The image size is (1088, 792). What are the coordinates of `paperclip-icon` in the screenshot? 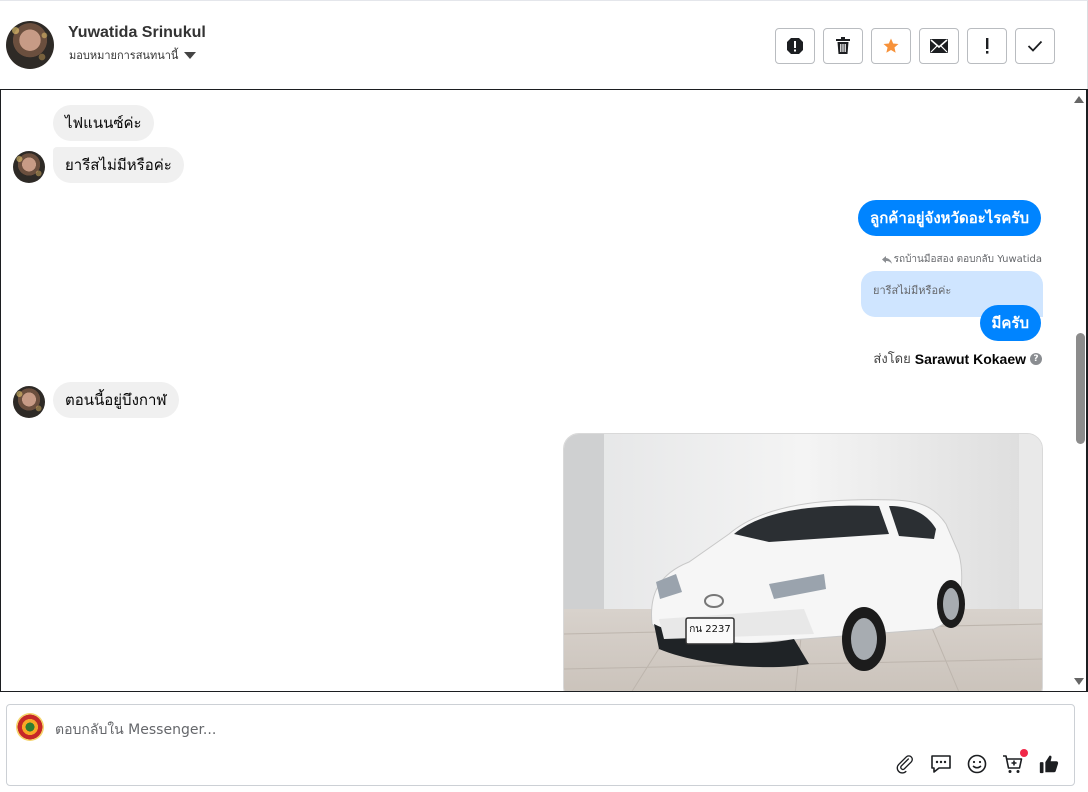 It's located at (904, 764).